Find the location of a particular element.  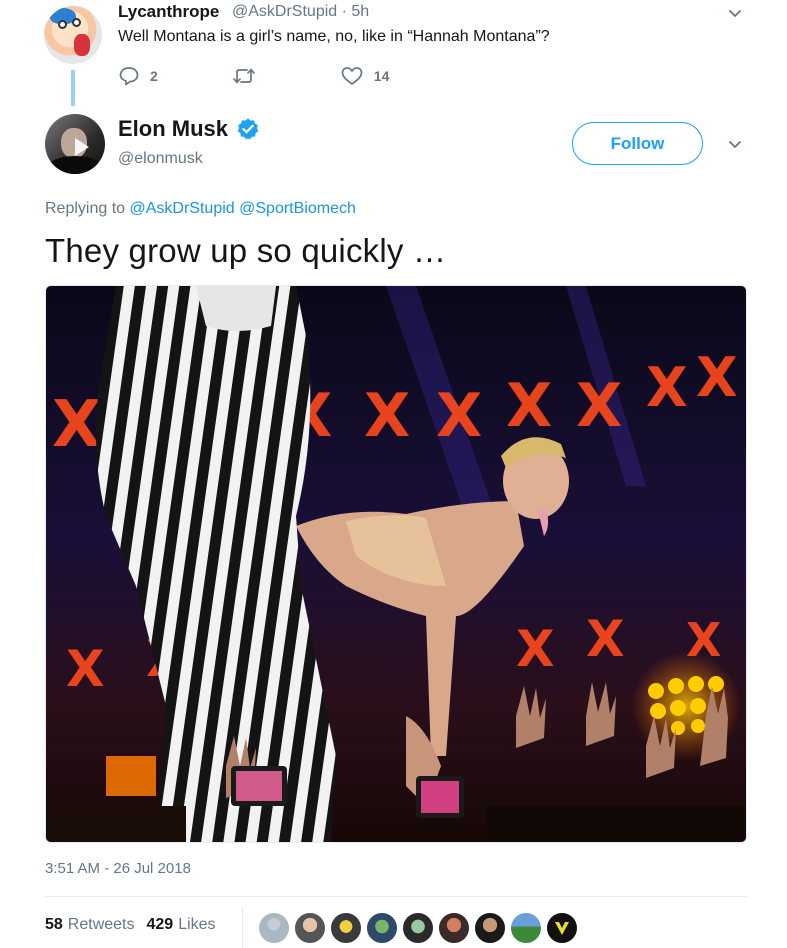

retweet-icon is located at coordinates (243, 76).